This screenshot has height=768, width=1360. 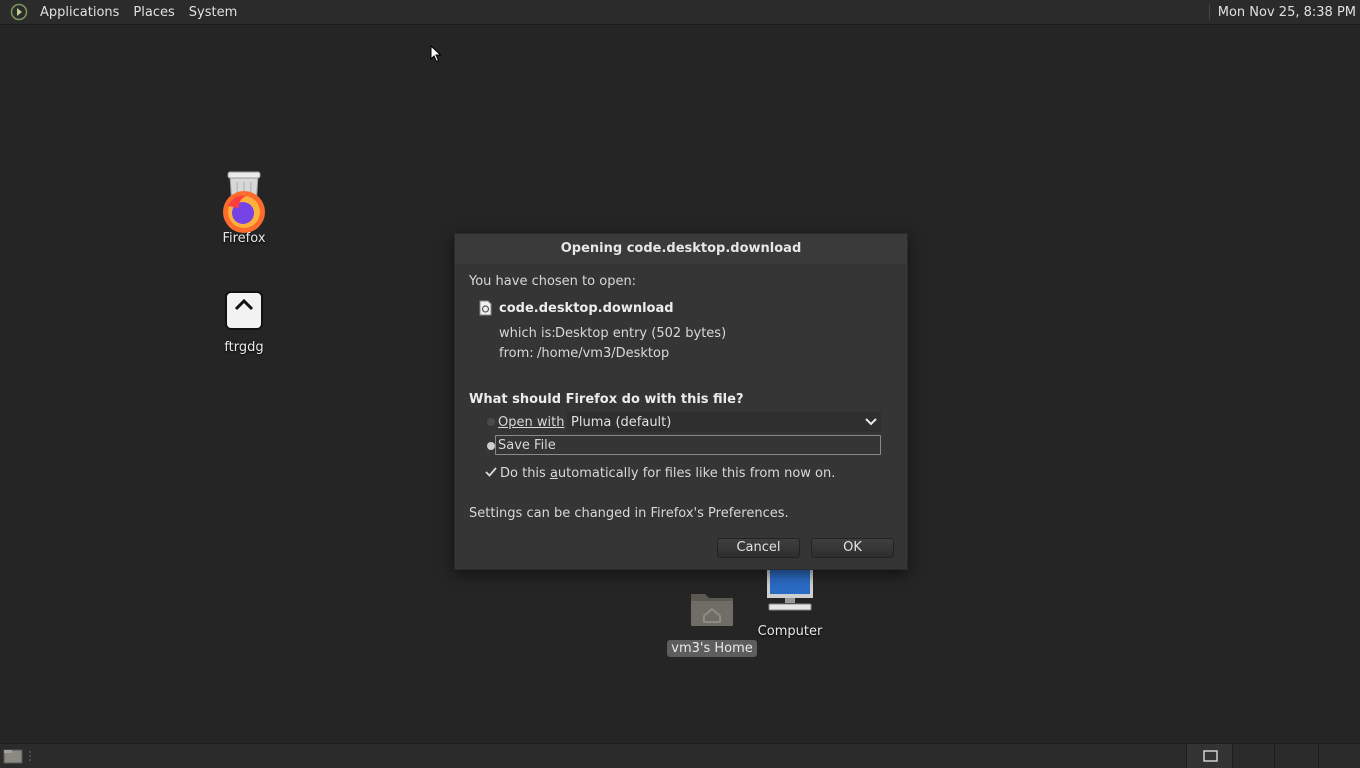 What do you see at coordinates (531, 422) in the screenshot?
I see `open-with-label: Open with` at bounding box center [531, 422].